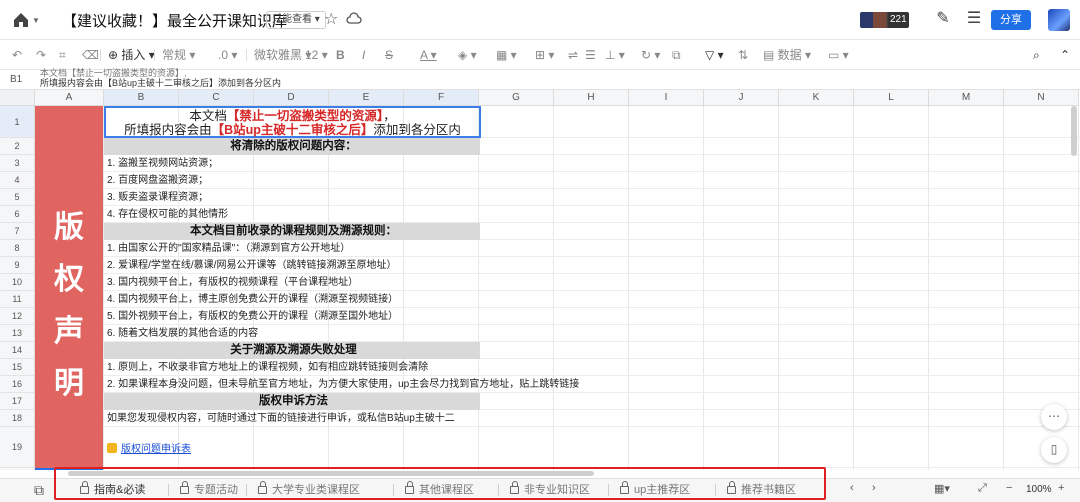  Describe the element at coordinates (516, 98) in the screenshot. I see `column-header-g: G` at that location.